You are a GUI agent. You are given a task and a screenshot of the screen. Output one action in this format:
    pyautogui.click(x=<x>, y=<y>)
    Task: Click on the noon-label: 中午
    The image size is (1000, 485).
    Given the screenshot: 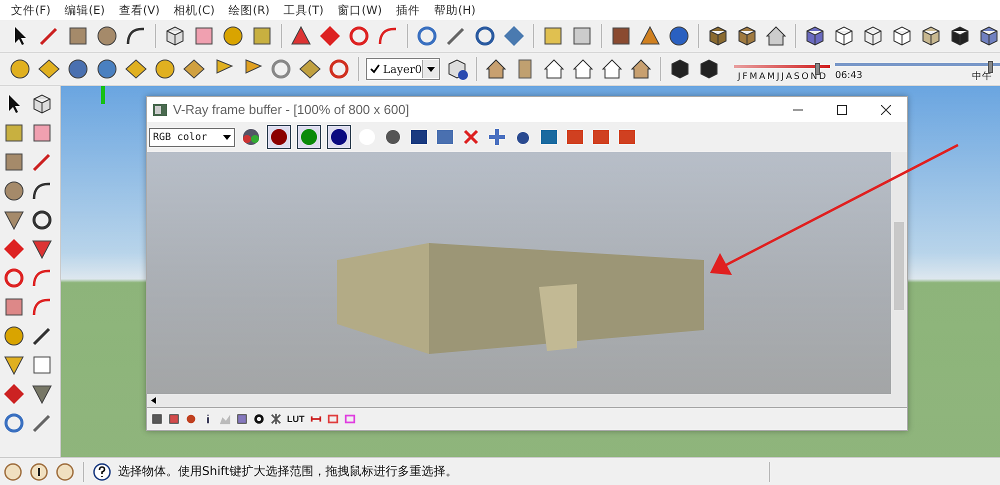 What is the action you would take?
    pyautogui.click(x=982, y=76)
    